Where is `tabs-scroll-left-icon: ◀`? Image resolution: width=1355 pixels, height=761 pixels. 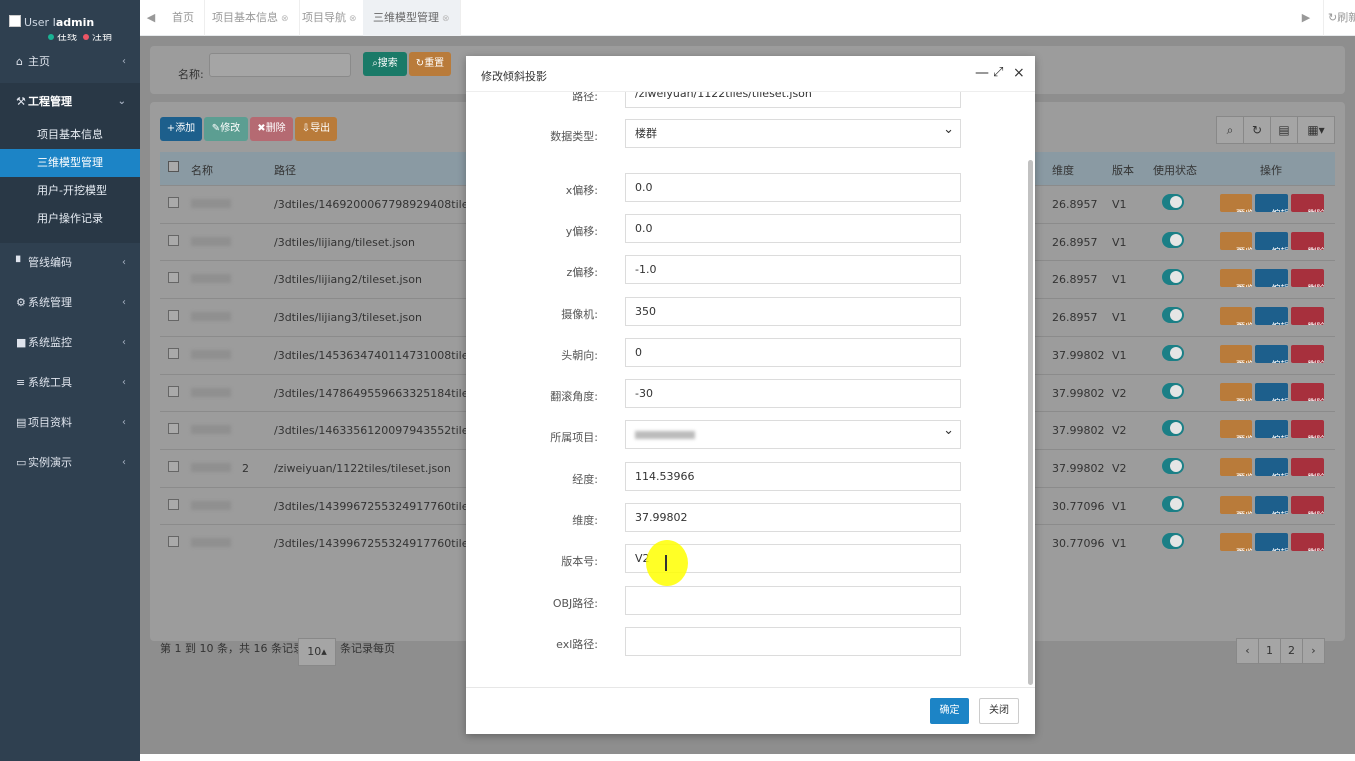
tabs-scroll-left-icon: ◀ is located at coordinates (151, 18).